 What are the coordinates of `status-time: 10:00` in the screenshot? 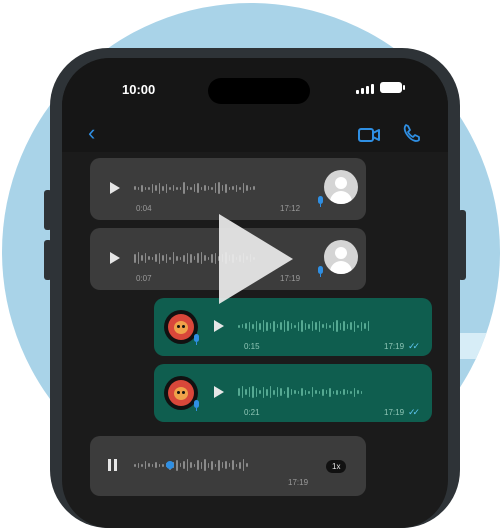 It's located at (139, 89).